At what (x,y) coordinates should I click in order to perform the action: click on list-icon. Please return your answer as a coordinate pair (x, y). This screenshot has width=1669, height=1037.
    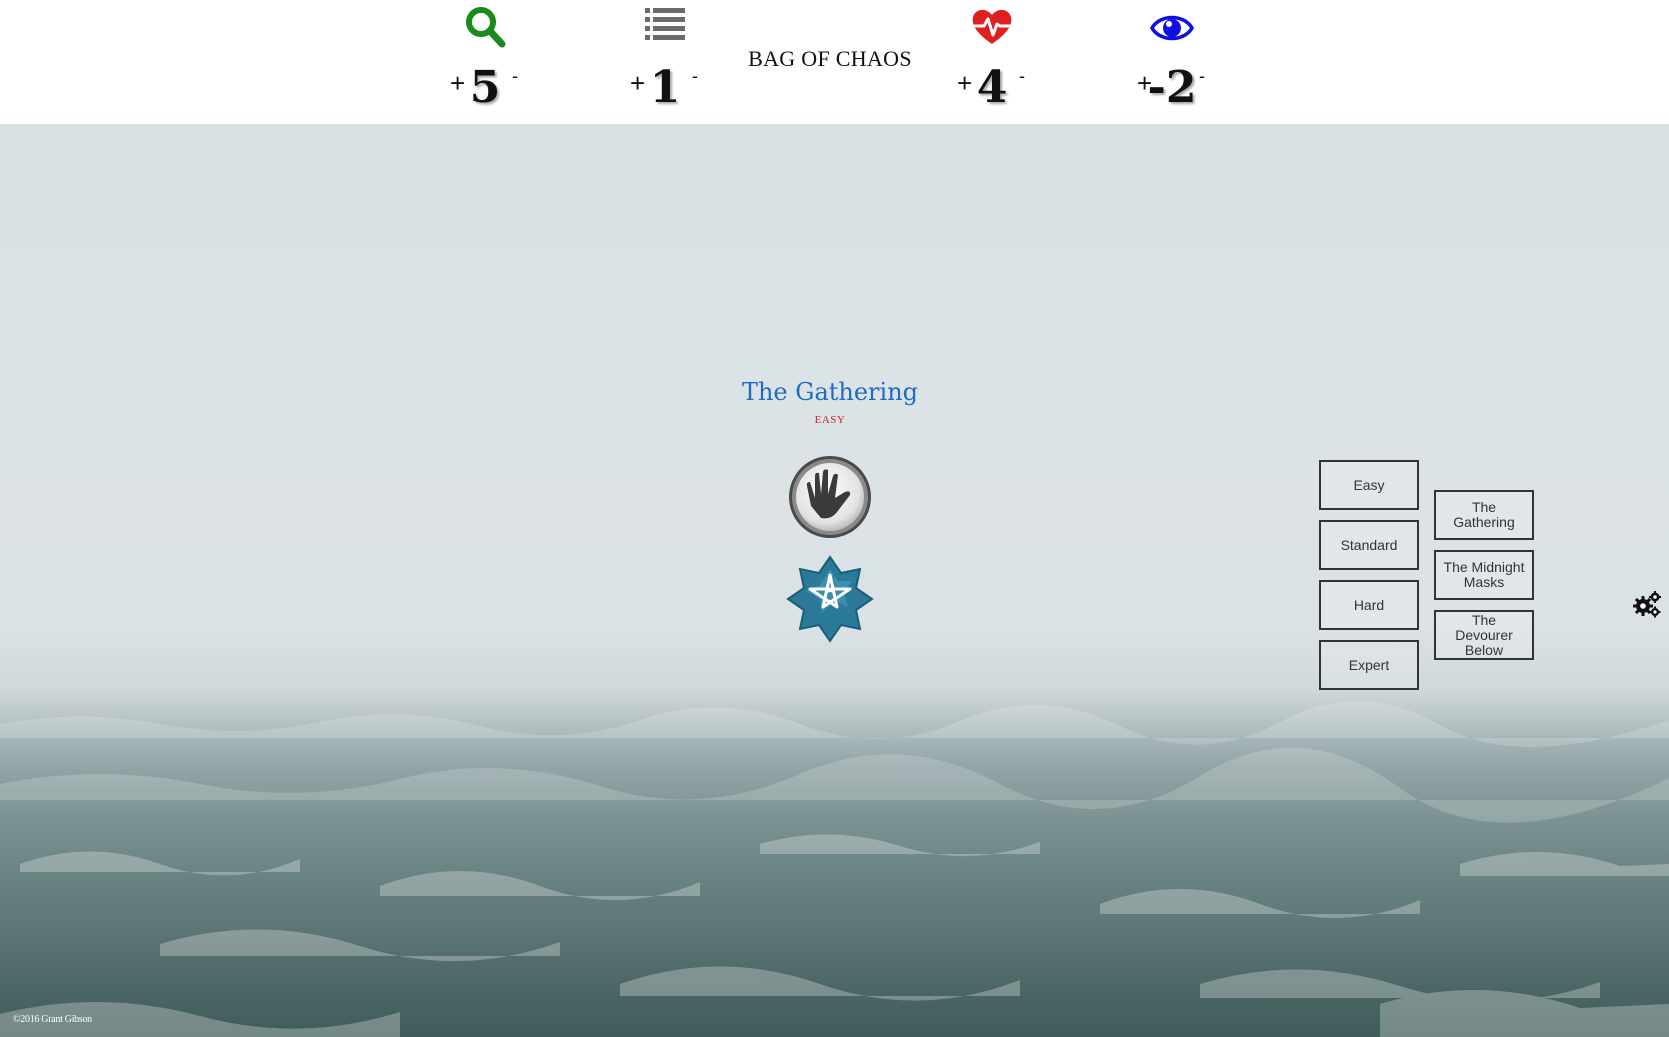
    Looking at the image, I should click on (665, 24).